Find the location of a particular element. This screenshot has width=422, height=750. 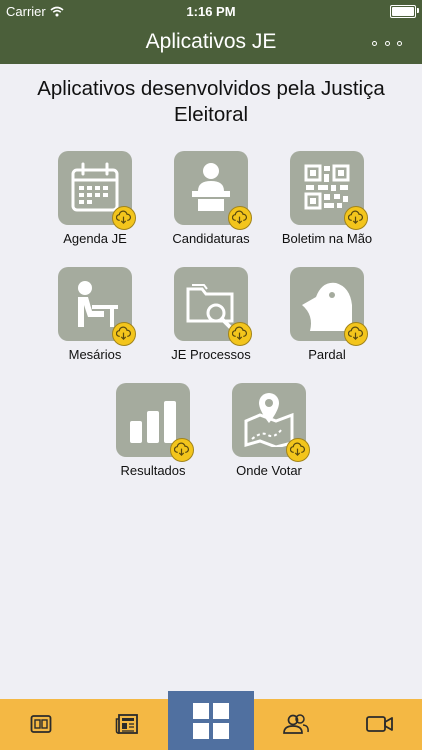

page-title: Aplicativos JE is located at coordinates (211, 41).